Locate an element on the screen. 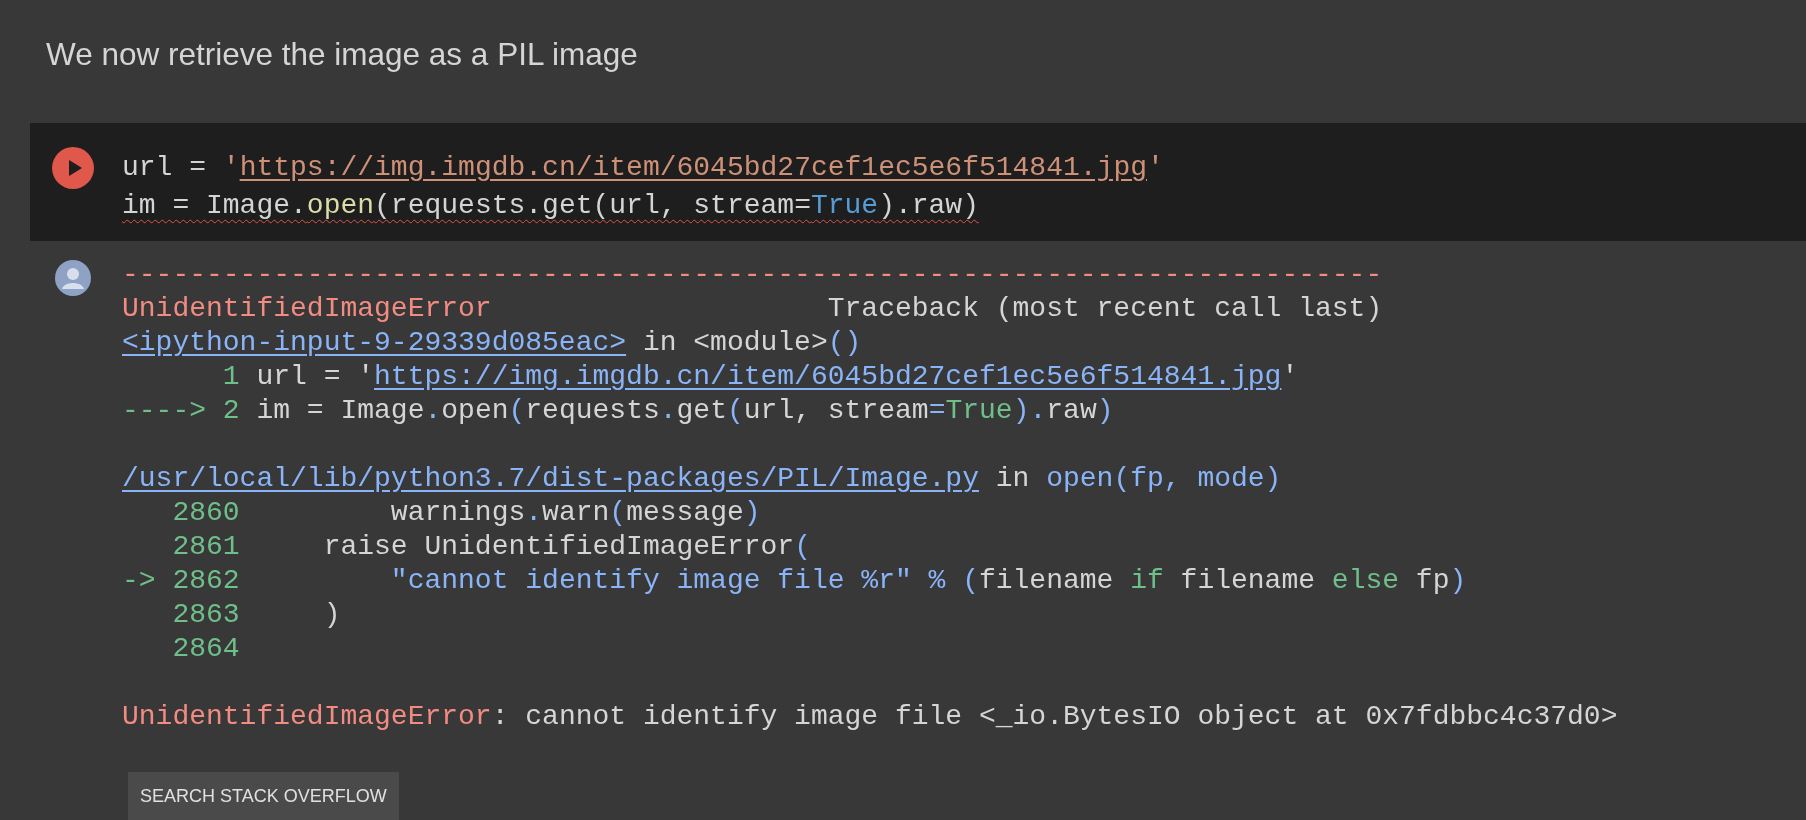  traceback-line: 1 url = 'https://img.imgdb.cn/item/6045bd27cef1ec5e6f514841.jpg' is located at coordinates (760, 377).